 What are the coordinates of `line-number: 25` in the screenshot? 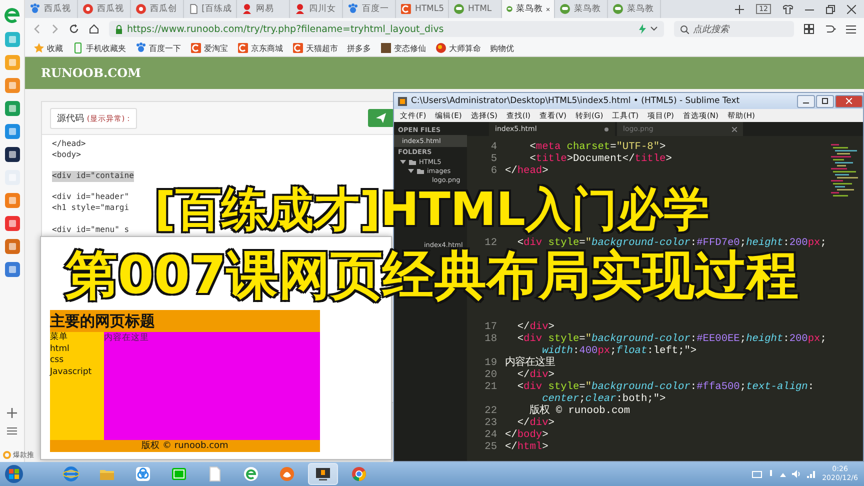 It's located at (491, 447).